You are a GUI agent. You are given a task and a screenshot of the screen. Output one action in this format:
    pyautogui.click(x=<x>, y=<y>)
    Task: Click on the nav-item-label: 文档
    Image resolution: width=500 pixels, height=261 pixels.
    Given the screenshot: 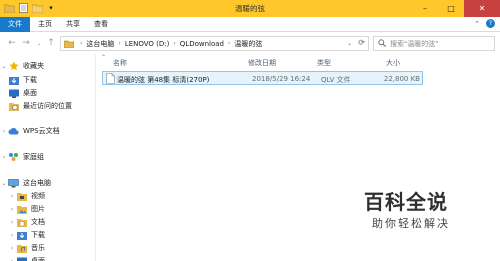 What is the action you would take?
    pyautogui.click(x=38, y=222)
    